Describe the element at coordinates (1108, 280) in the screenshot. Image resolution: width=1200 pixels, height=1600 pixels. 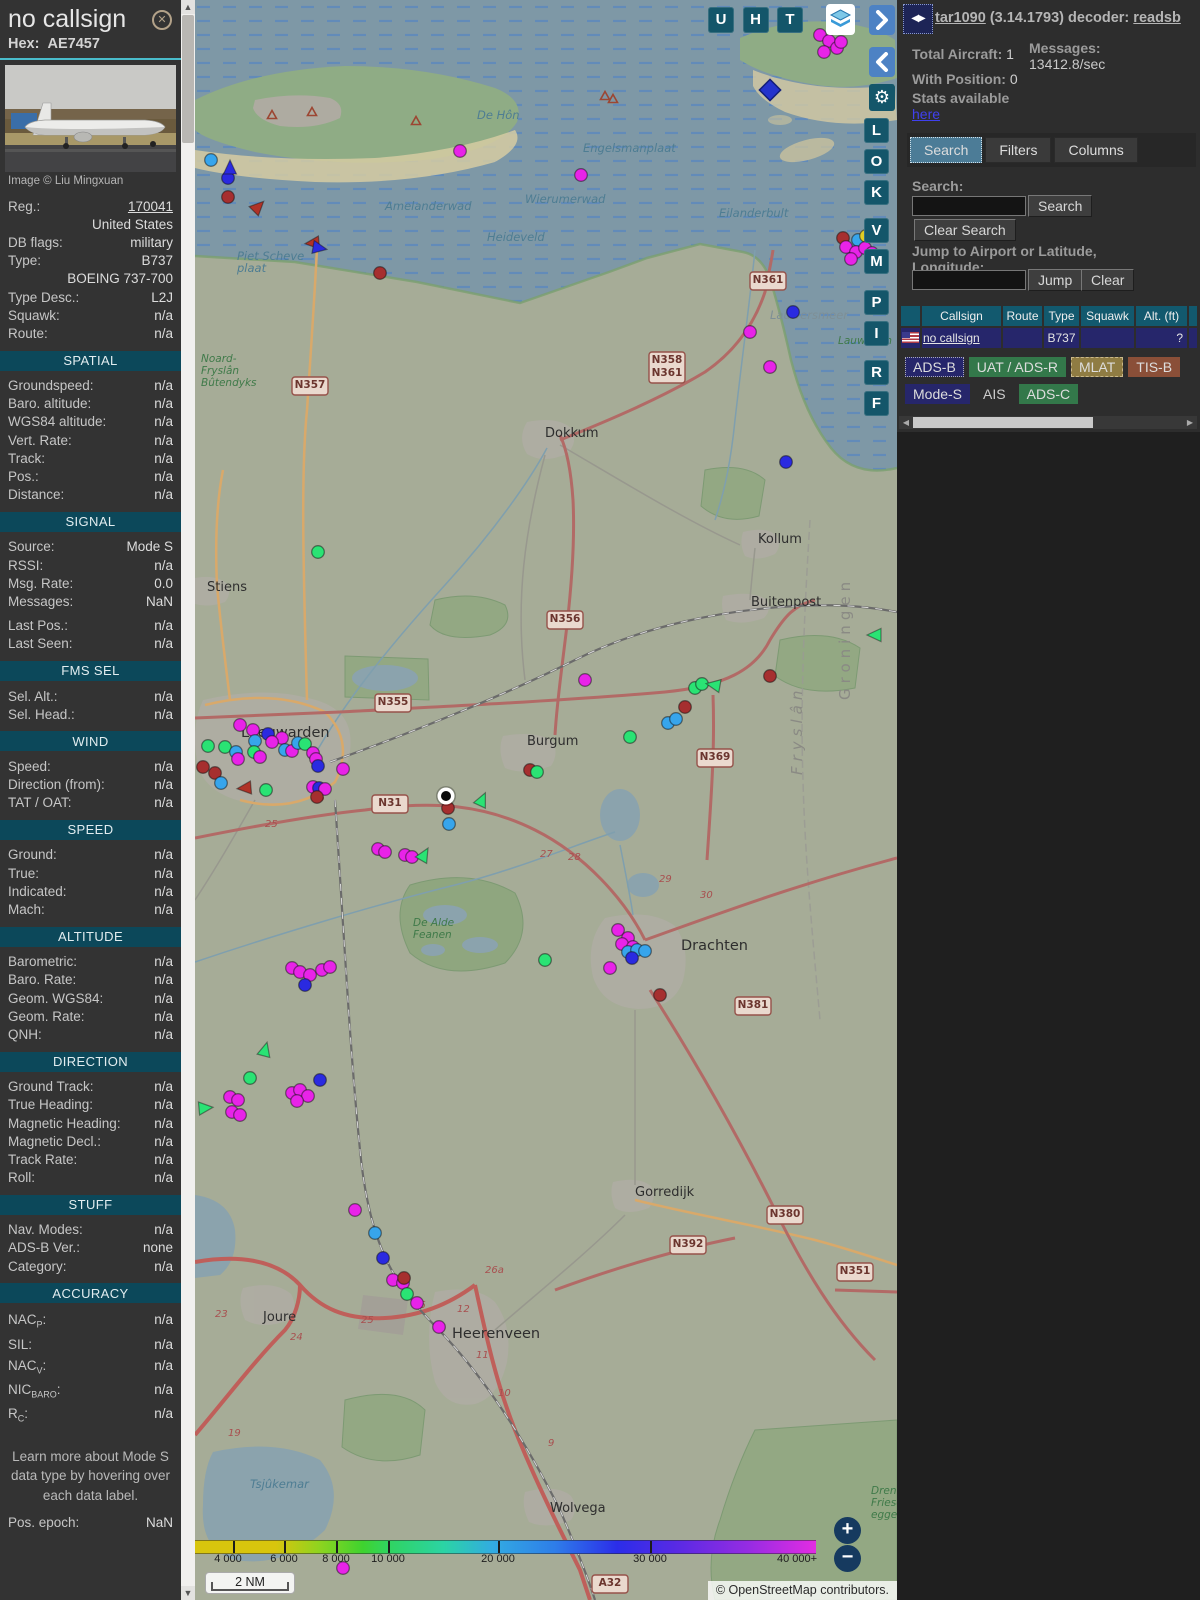
I see `jump-clear-button: Clear` at that location.